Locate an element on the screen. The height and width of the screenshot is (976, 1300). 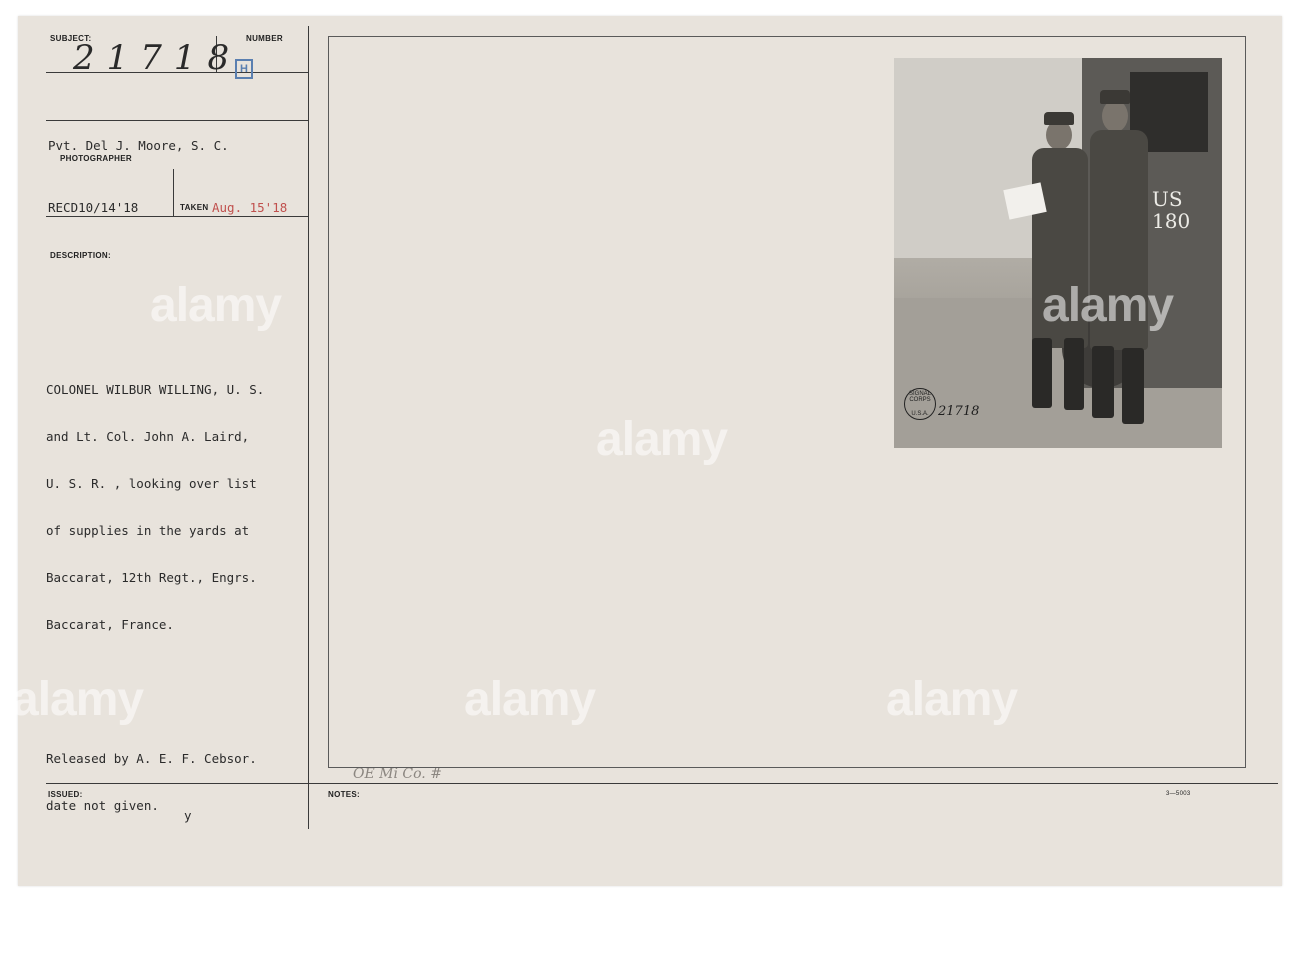
description-label: DESCRIPTION: is located at coordinates (80, 255).